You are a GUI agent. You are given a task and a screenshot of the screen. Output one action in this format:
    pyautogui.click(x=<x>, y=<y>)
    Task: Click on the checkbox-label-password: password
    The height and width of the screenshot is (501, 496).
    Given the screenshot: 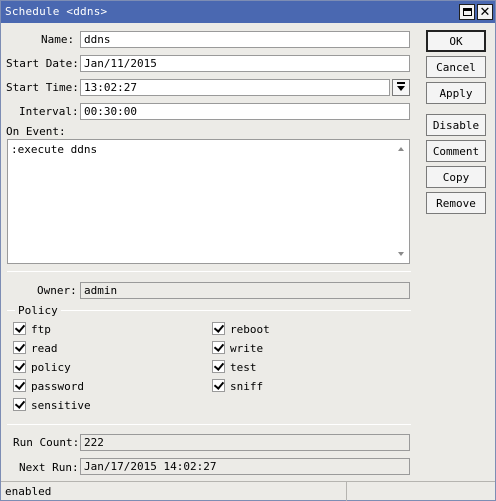 What is the action you would take?
    pyautogui.click(x=57, y=386)
    